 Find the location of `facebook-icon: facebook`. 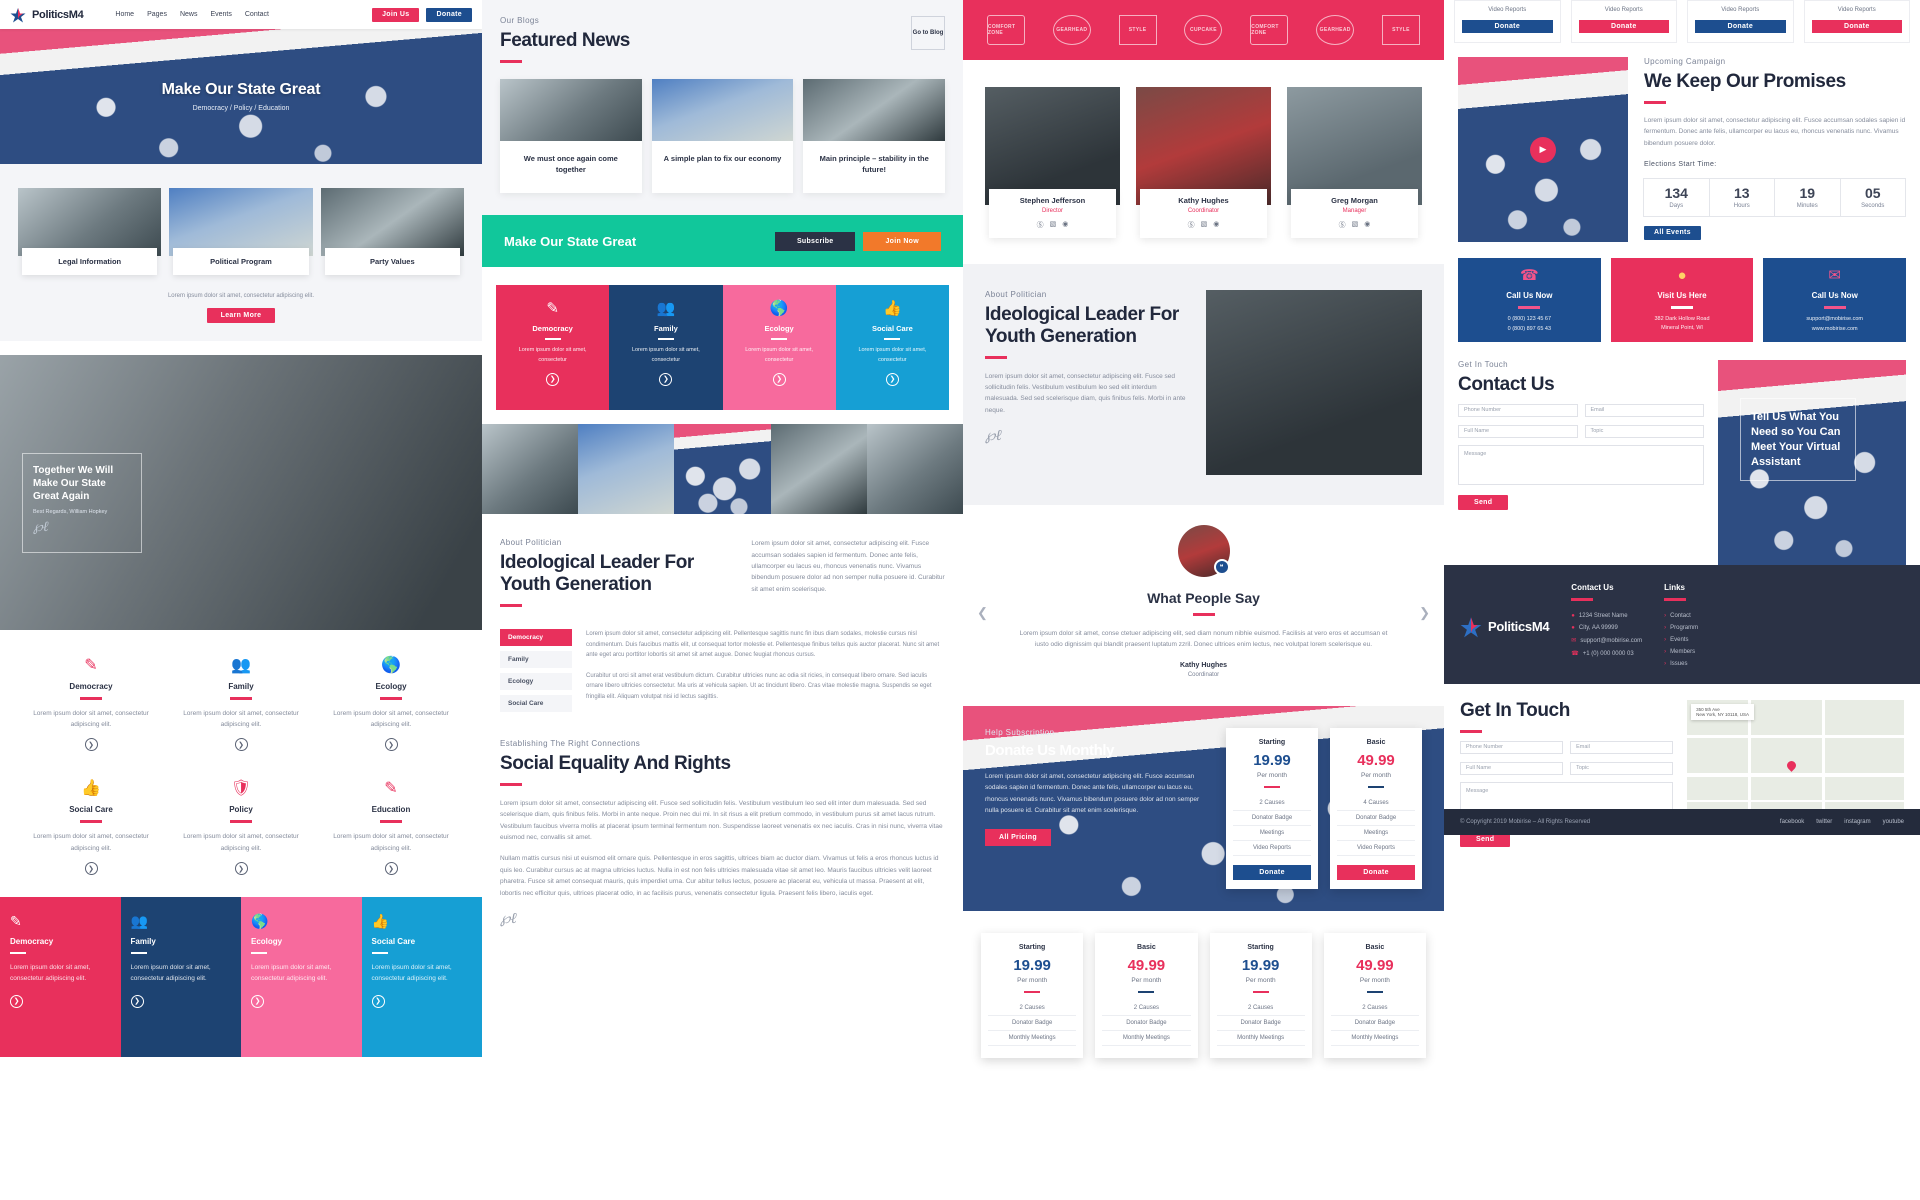

facebook-icon: facebook is located at coordinates (1792, 822).